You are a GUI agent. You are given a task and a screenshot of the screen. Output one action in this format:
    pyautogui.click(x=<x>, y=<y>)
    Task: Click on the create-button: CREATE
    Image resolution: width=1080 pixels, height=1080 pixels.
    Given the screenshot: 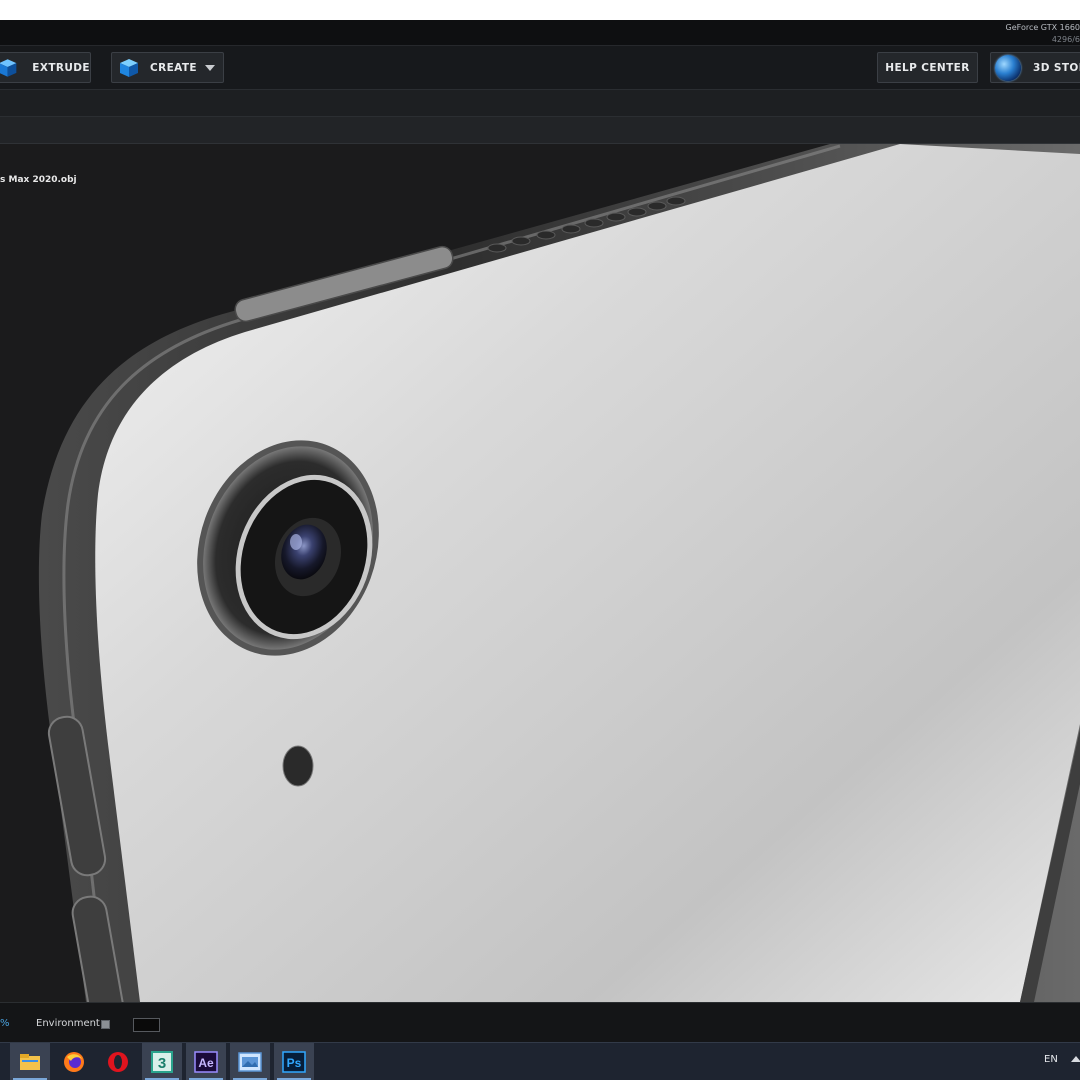 What is the action you would take?
    pyautogui.click(x=167, y=67)
    